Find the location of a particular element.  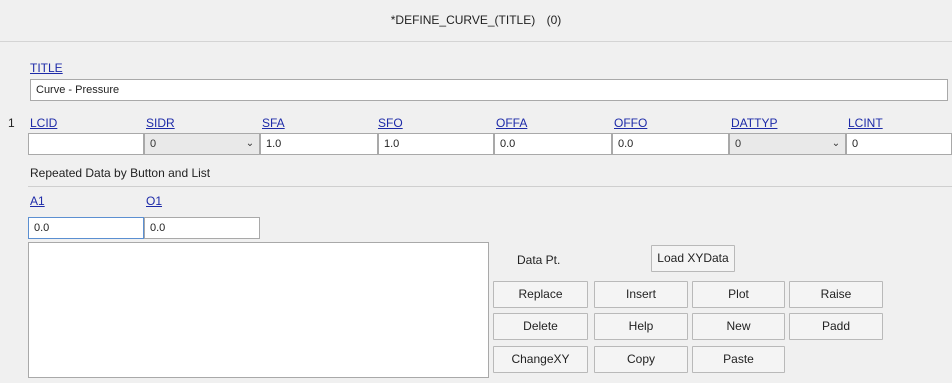

replace-button: Replace is located at coordinates (540, 294).